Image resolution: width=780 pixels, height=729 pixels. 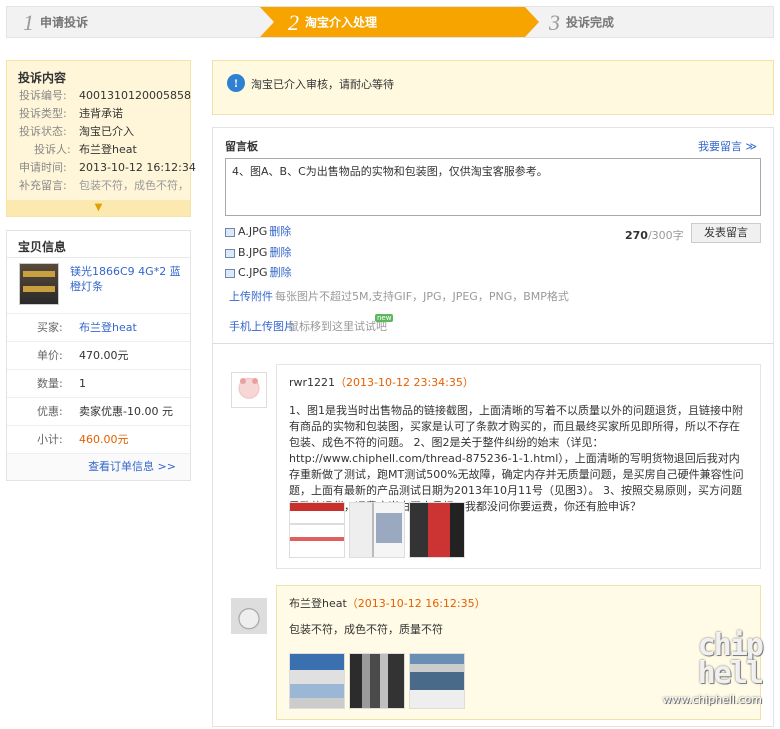 What do you see at coordinates (318, 603) in the screenshot?
I see `comment-user: 布兰登heat` at bounding box center [318, 603].